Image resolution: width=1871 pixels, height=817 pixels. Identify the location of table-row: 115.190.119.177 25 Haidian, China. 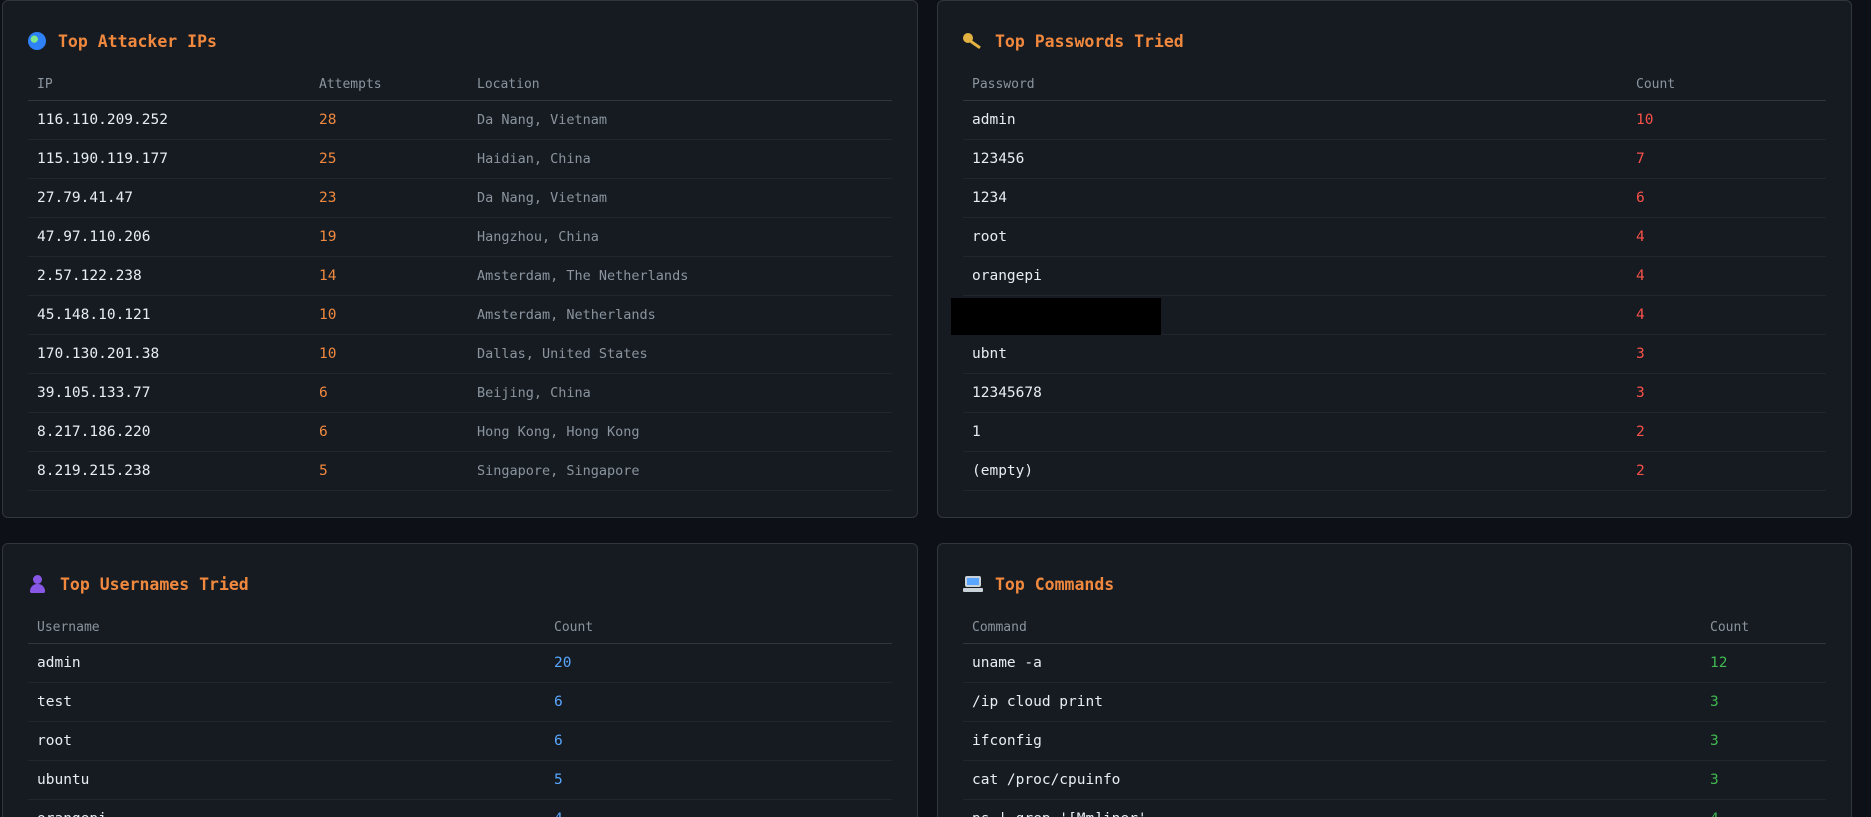
(460, 159).